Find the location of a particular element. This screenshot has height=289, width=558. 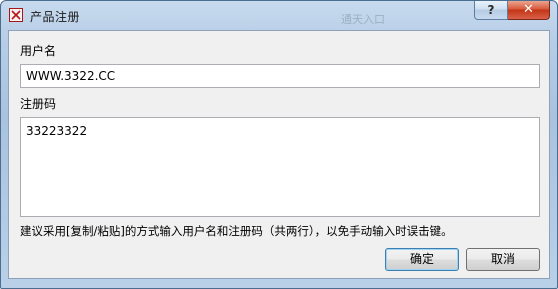

help-button: ? is located at coordinates (491, 10).